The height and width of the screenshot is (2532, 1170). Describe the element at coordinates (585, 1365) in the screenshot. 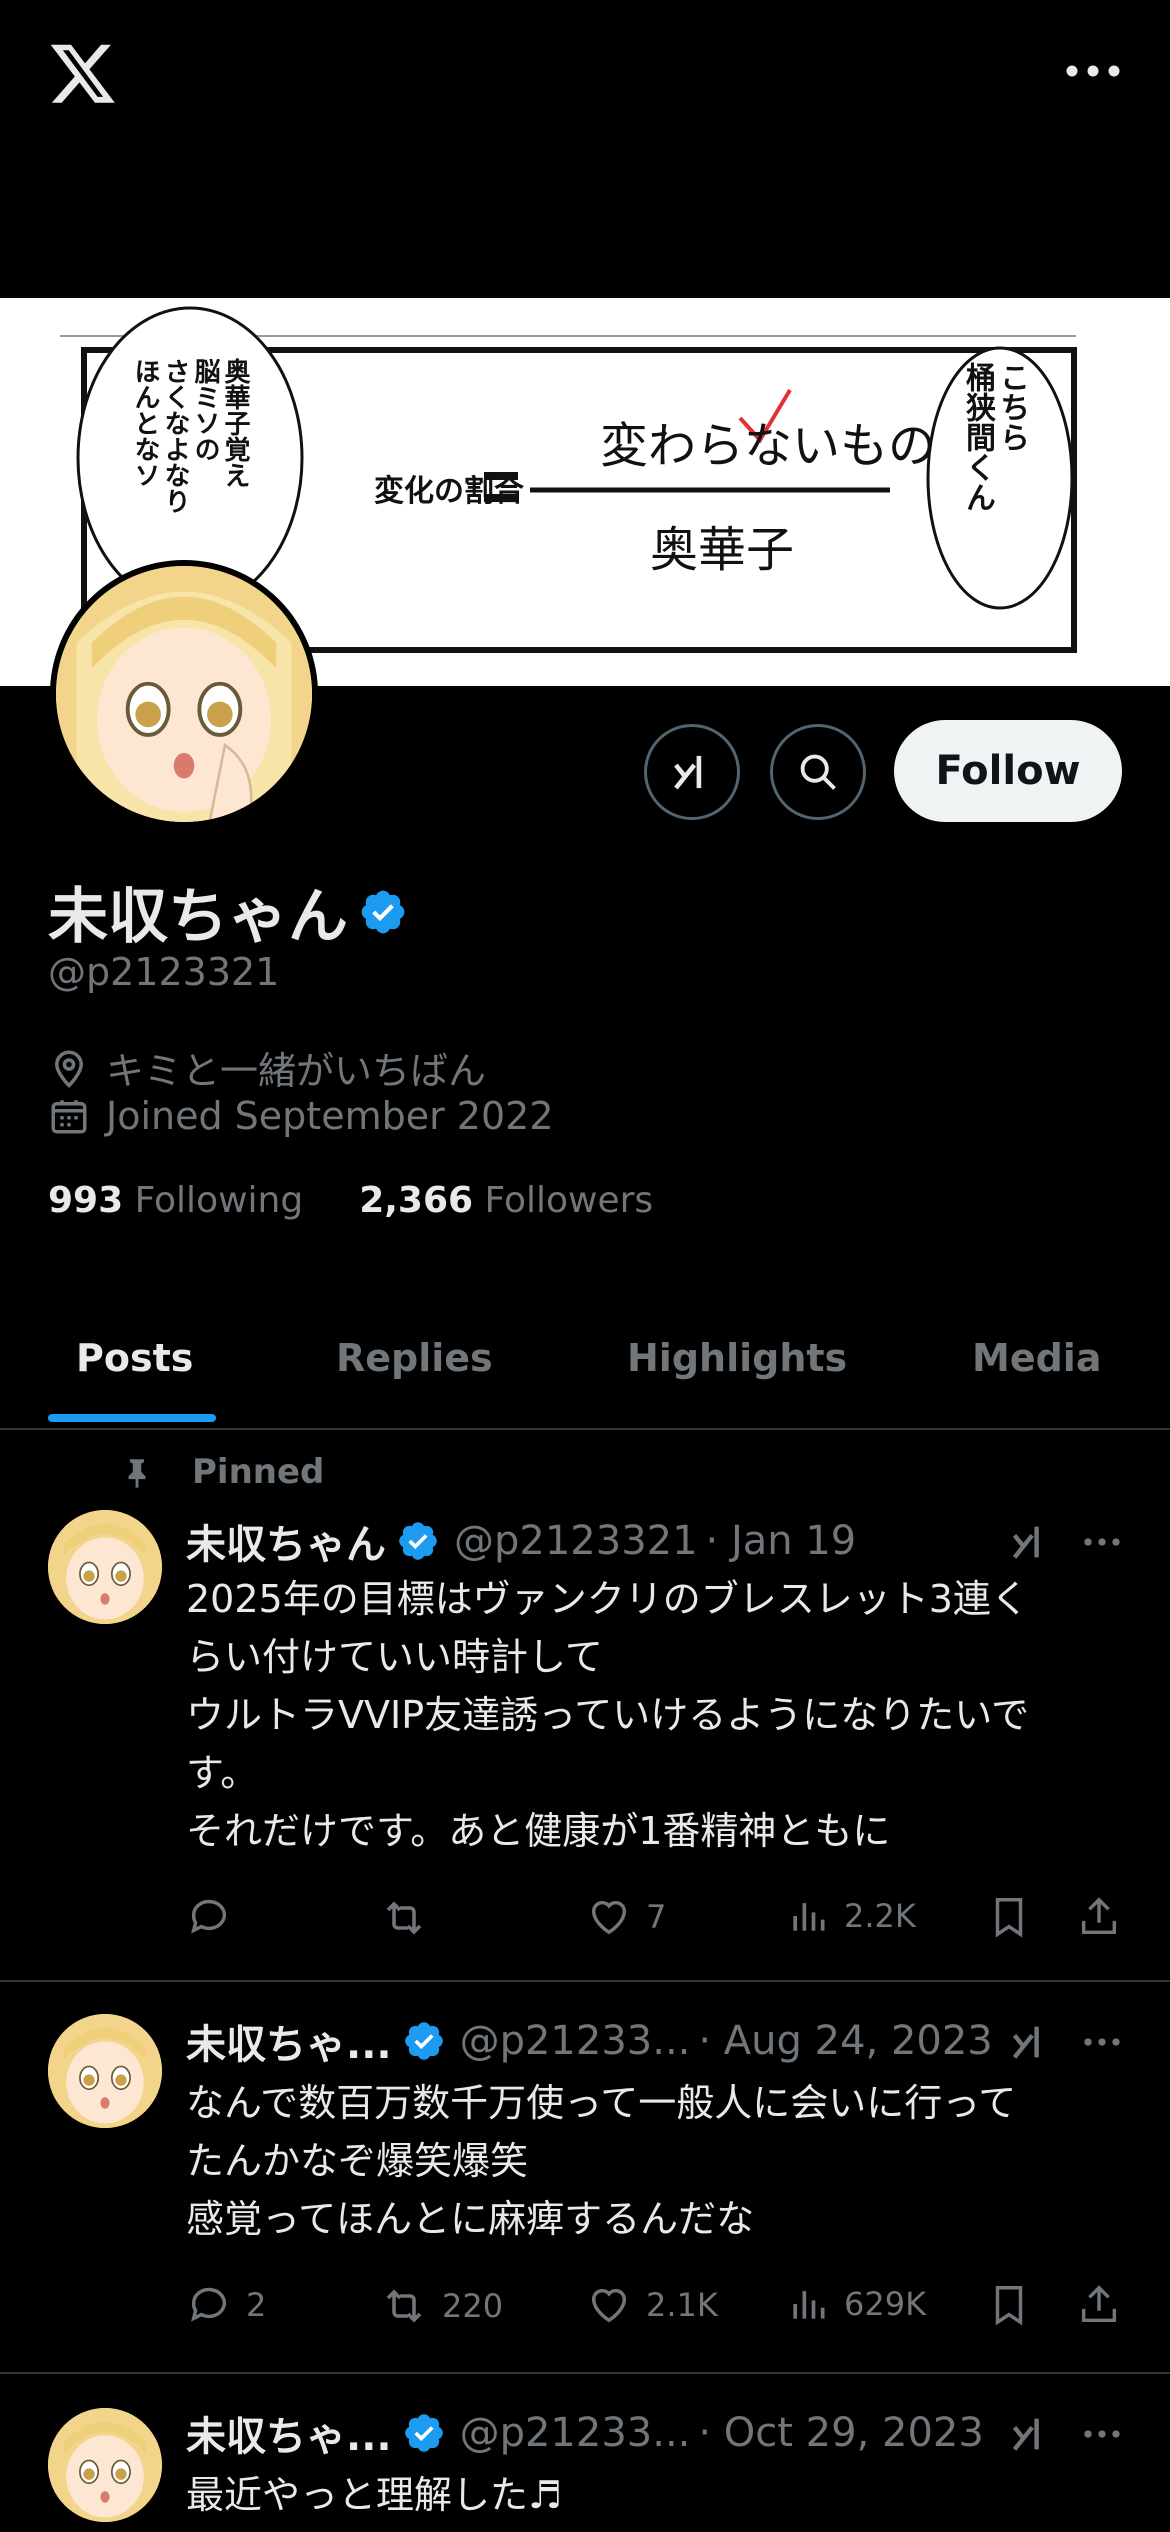

I see `profile-tabs: Posts Replies Highlights Media` at that location.